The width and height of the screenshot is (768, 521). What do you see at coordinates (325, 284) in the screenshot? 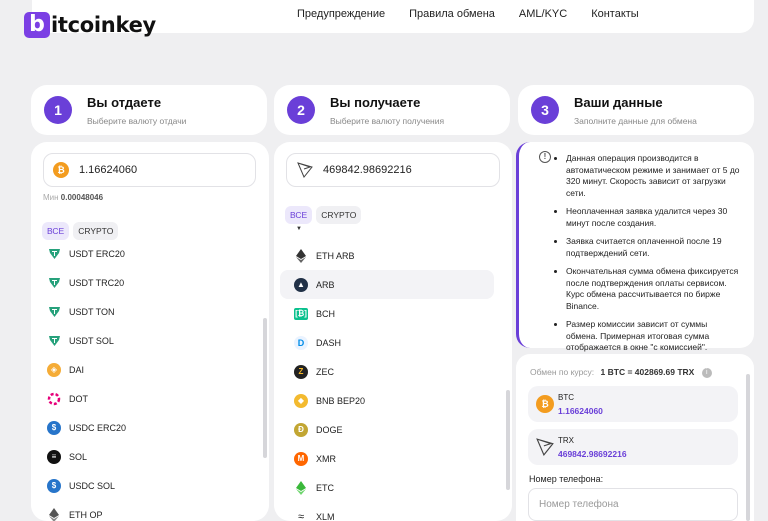
I see `list-item-label: ARB` at bounding box center [325, 284].